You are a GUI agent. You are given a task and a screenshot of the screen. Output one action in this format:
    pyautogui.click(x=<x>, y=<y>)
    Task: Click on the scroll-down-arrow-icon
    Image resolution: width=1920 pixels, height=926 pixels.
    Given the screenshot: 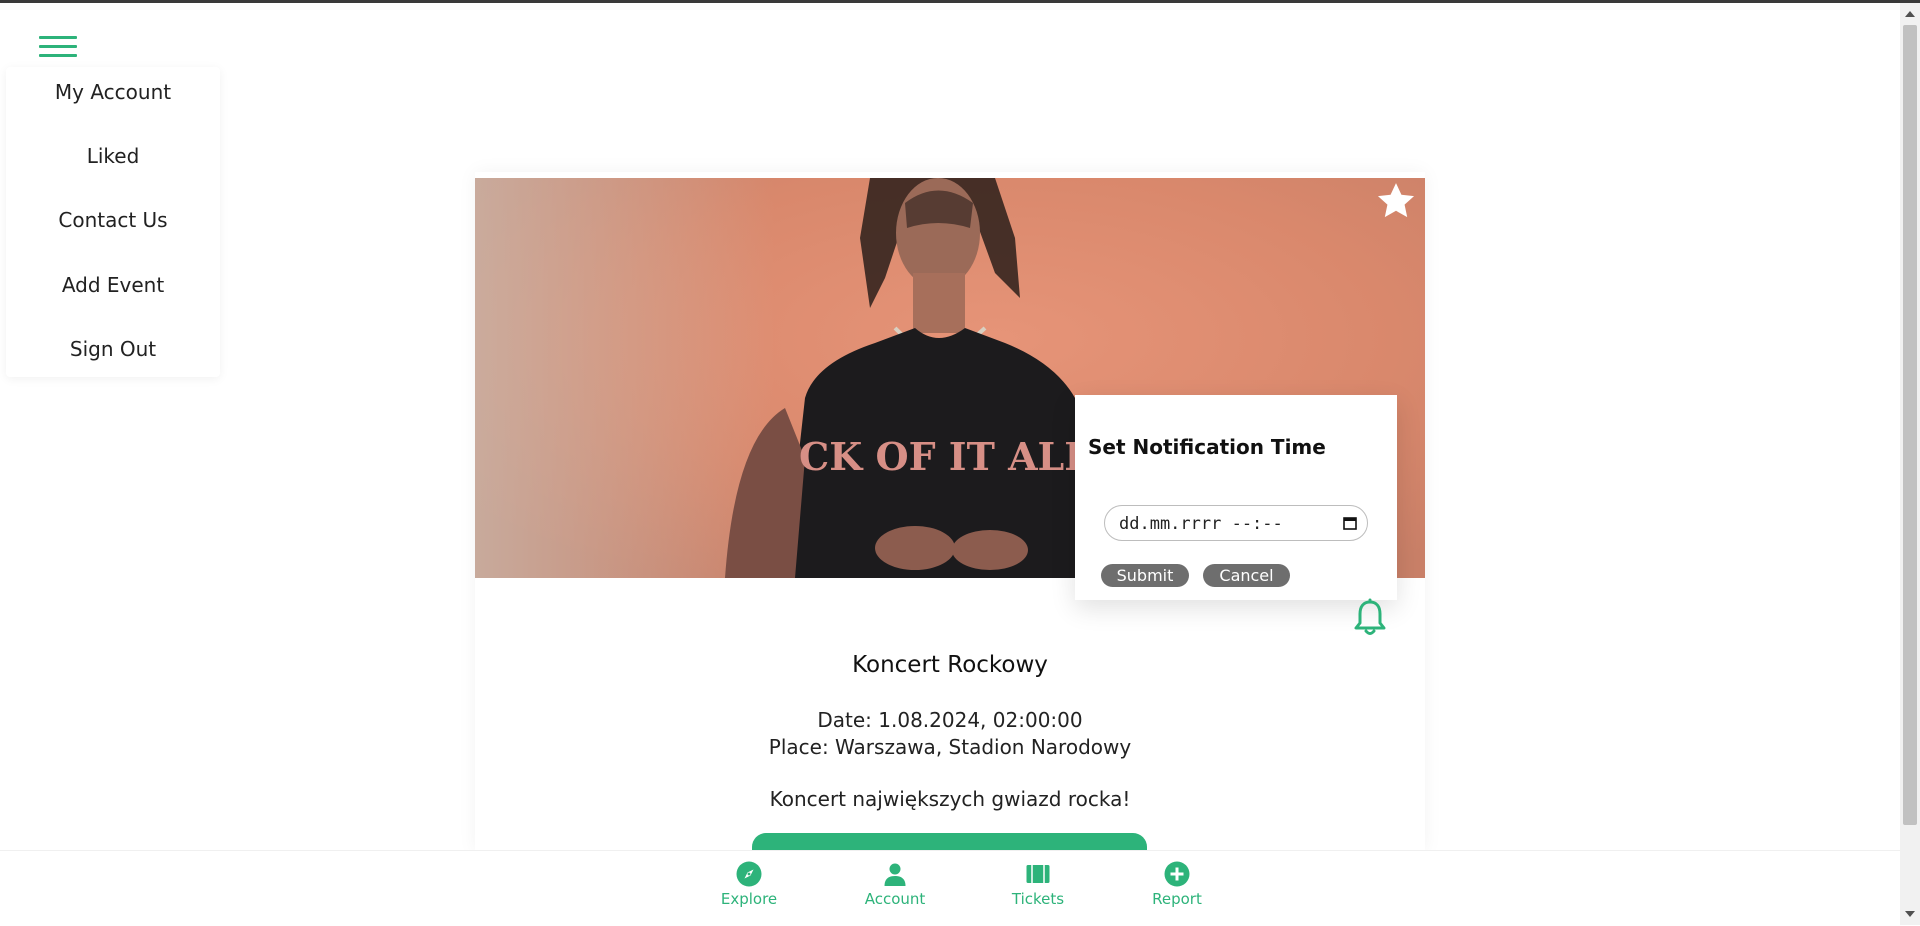 What is the action you would take?
    pyautogui.click(x=1910, y=914)
    